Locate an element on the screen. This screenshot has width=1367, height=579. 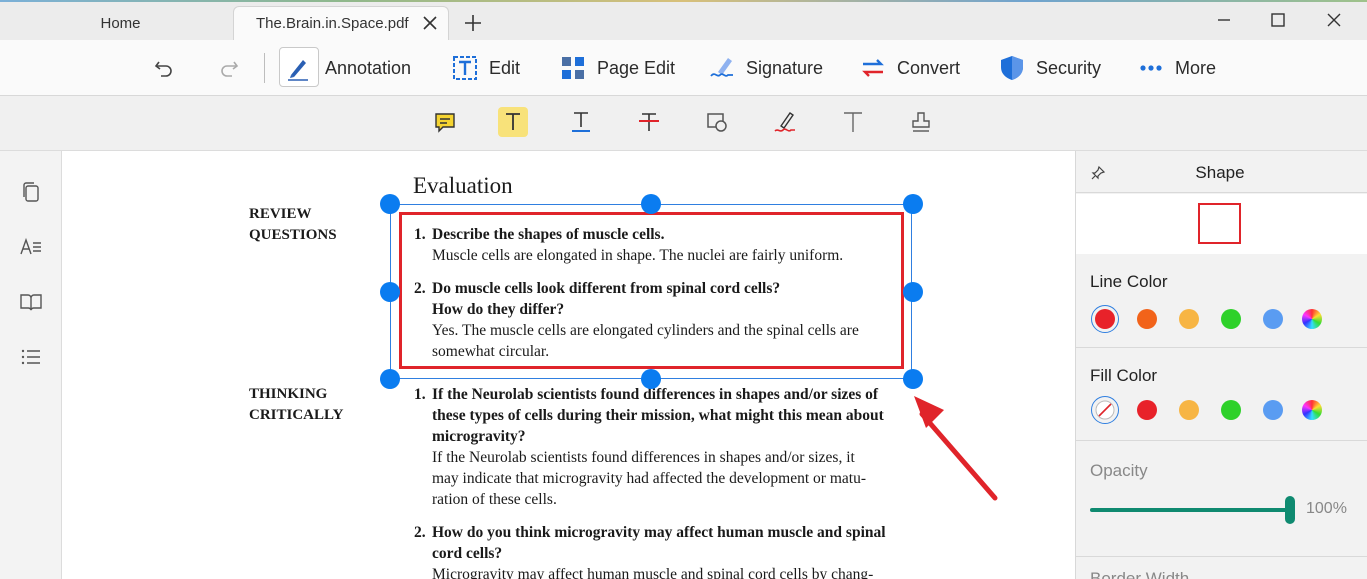
line-color-picker-icon is located at coordinates (1312, 319).